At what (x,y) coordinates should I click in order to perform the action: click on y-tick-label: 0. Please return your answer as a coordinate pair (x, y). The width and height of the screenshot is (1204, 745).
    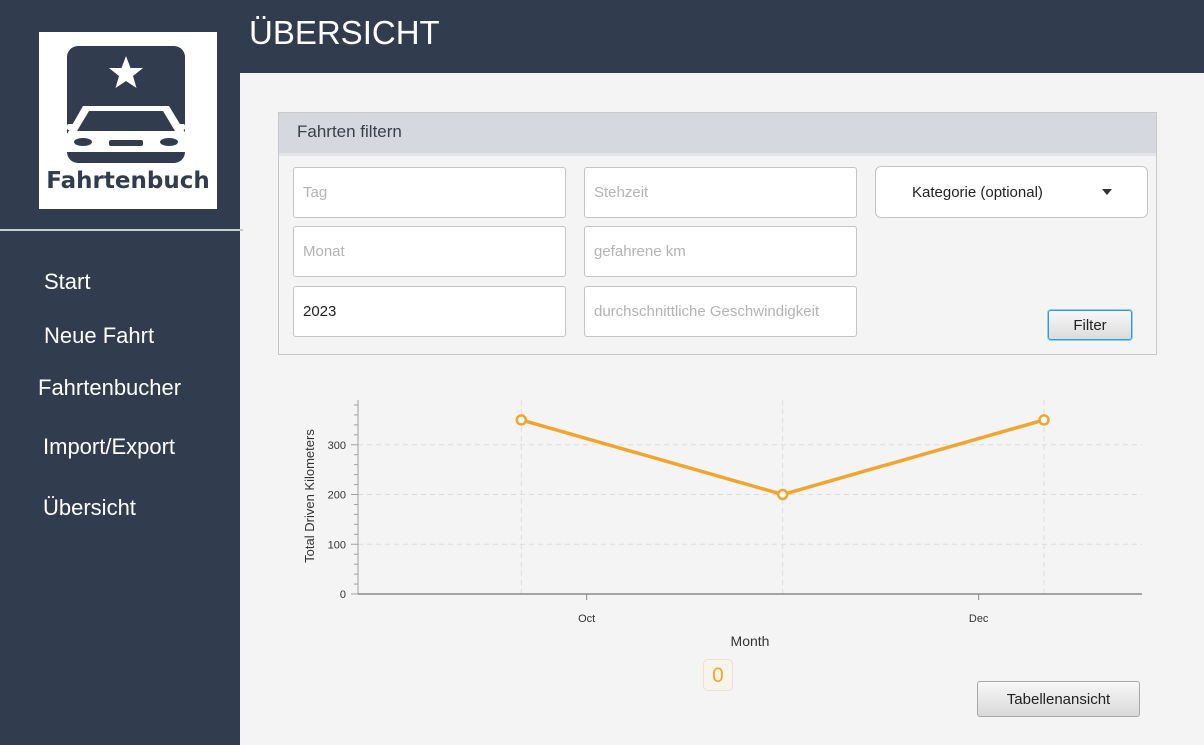
    Looking at the image, I should click on (343, 595).